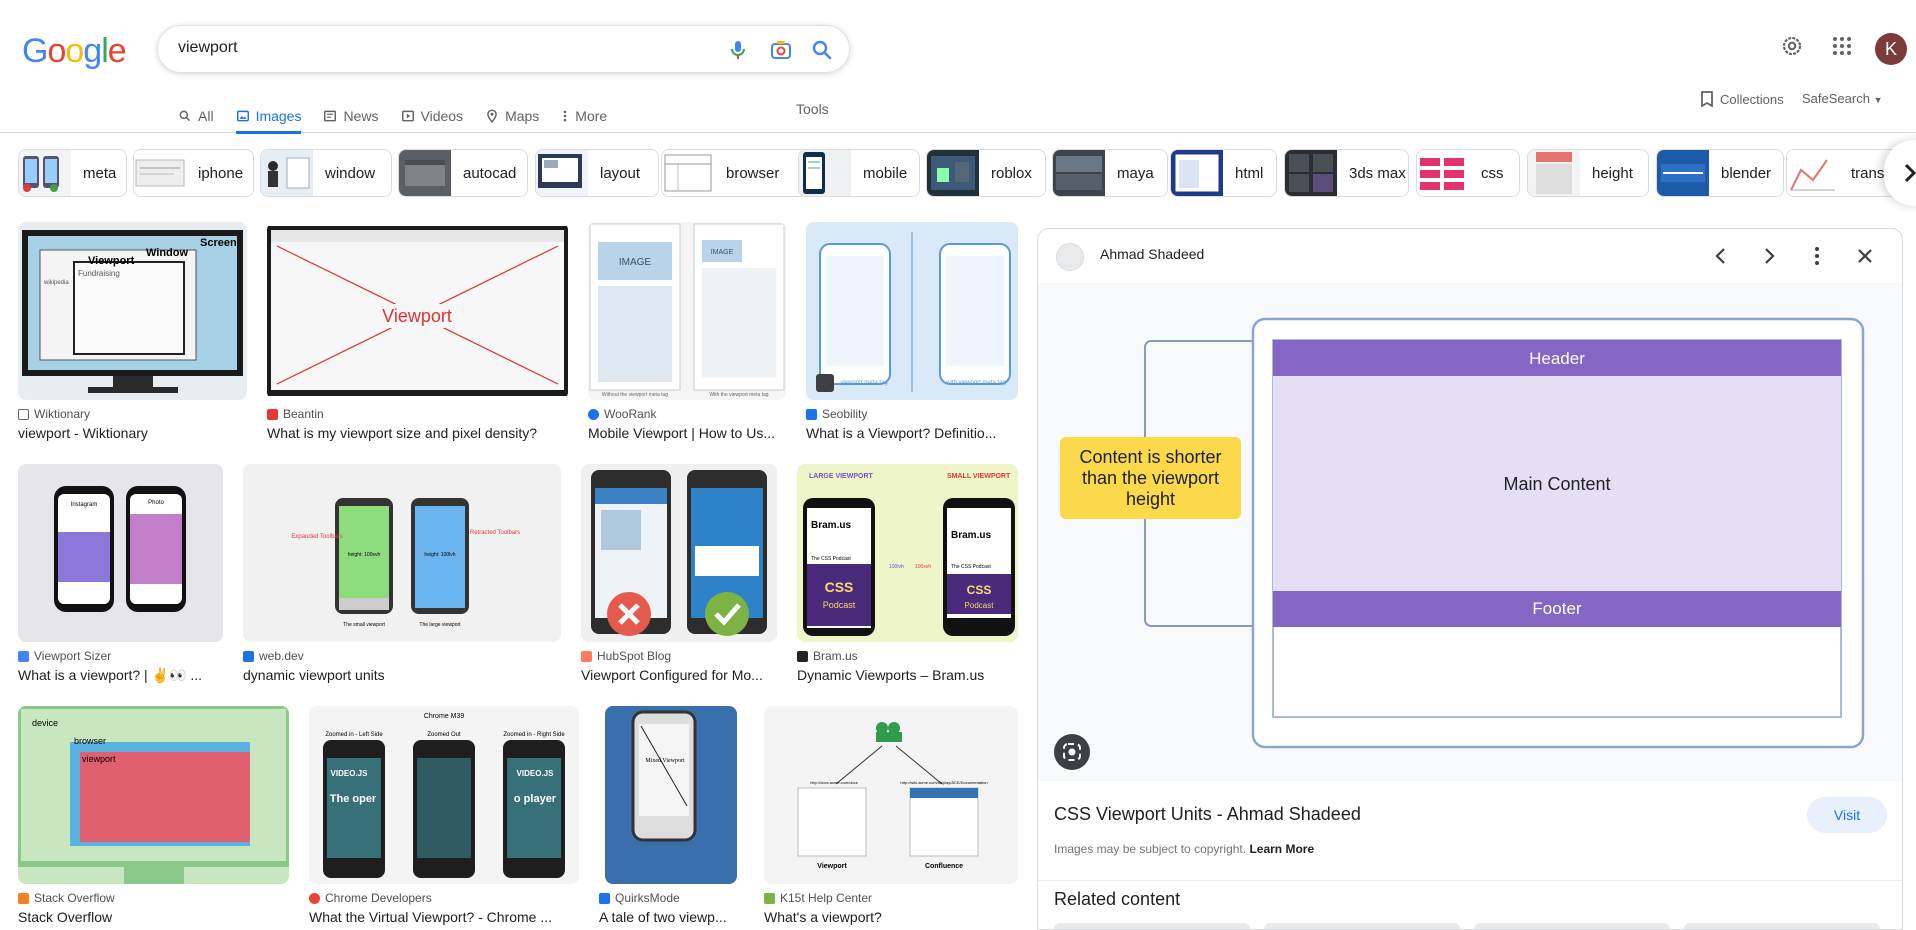 This screenshot has width=1916, height=930. Describe the element at coordinates (417, 311) in the screenshot. I see `result-image: Viewport` at that location.